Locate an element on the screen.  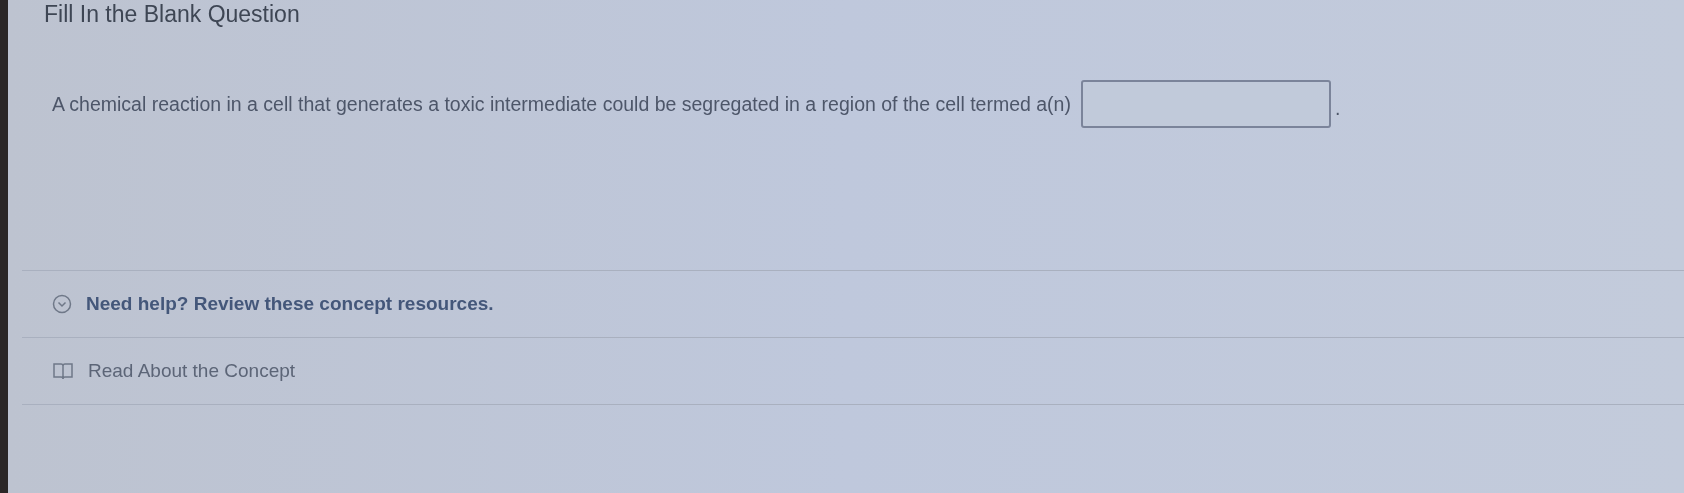
help-toggle: Need help? Review these concept resources. is located at coordinates (273, 304).